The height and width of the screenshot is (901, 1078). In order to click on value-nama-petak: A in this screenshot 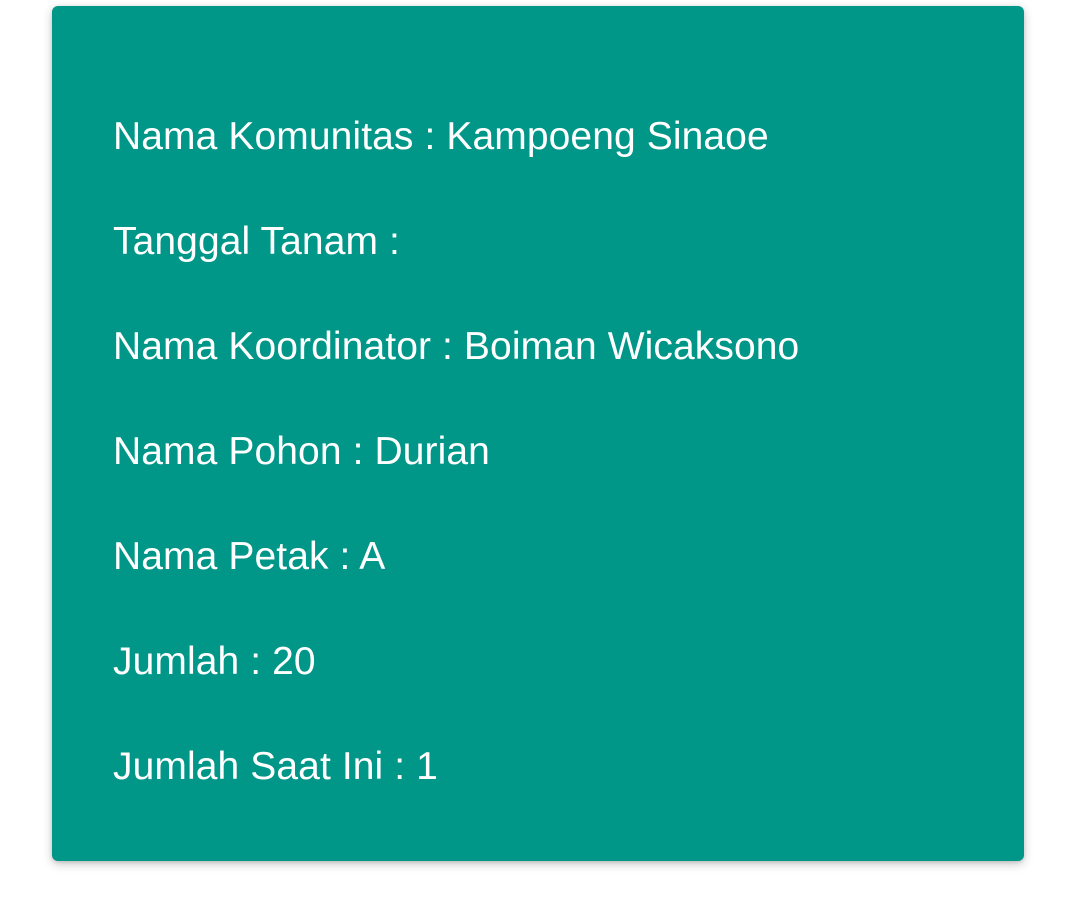, I will do `click(372, 556)`.